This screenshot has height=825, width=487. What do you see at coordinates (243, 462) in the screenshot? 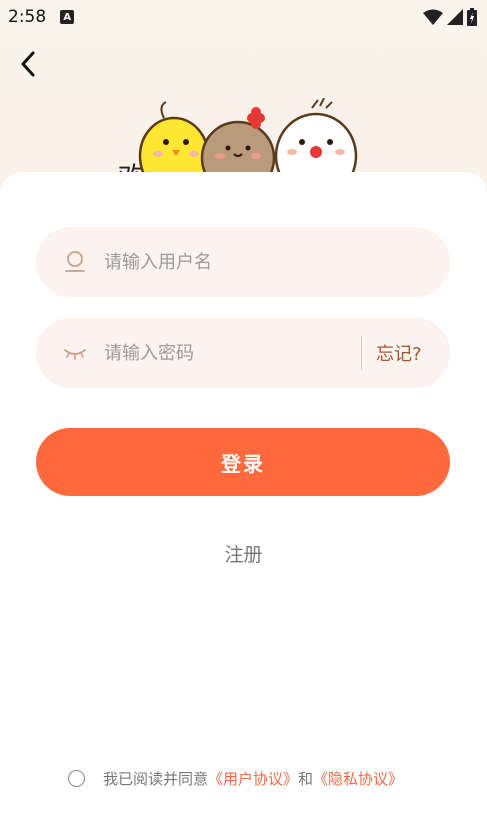
I see `login-button: 登录` at bounding box center [243, 462].